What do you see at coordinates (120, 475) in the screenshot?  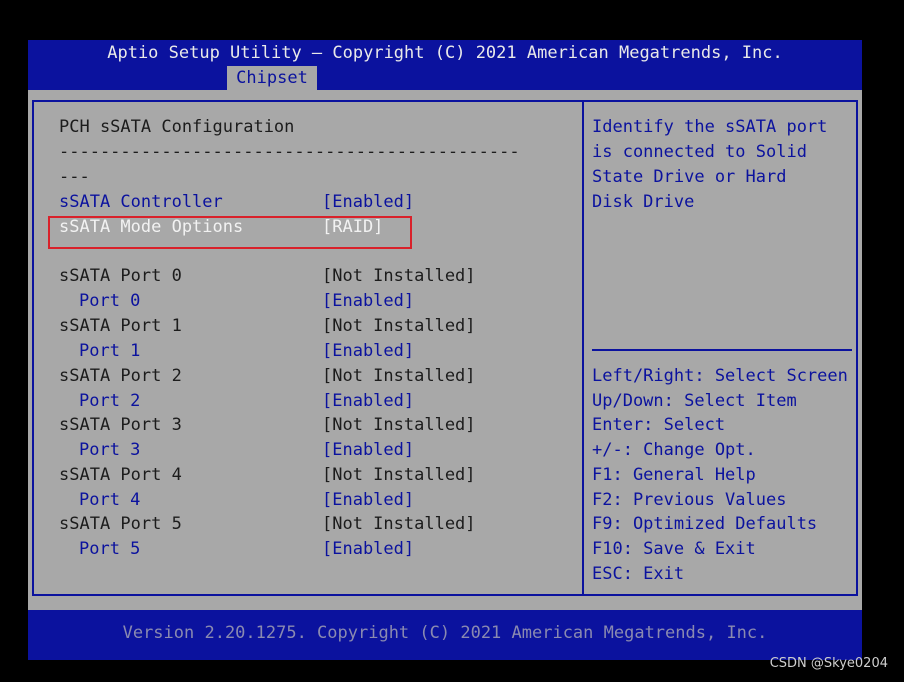 I see `port-label: sSATA Port 4` at bounding box center [120, 475].